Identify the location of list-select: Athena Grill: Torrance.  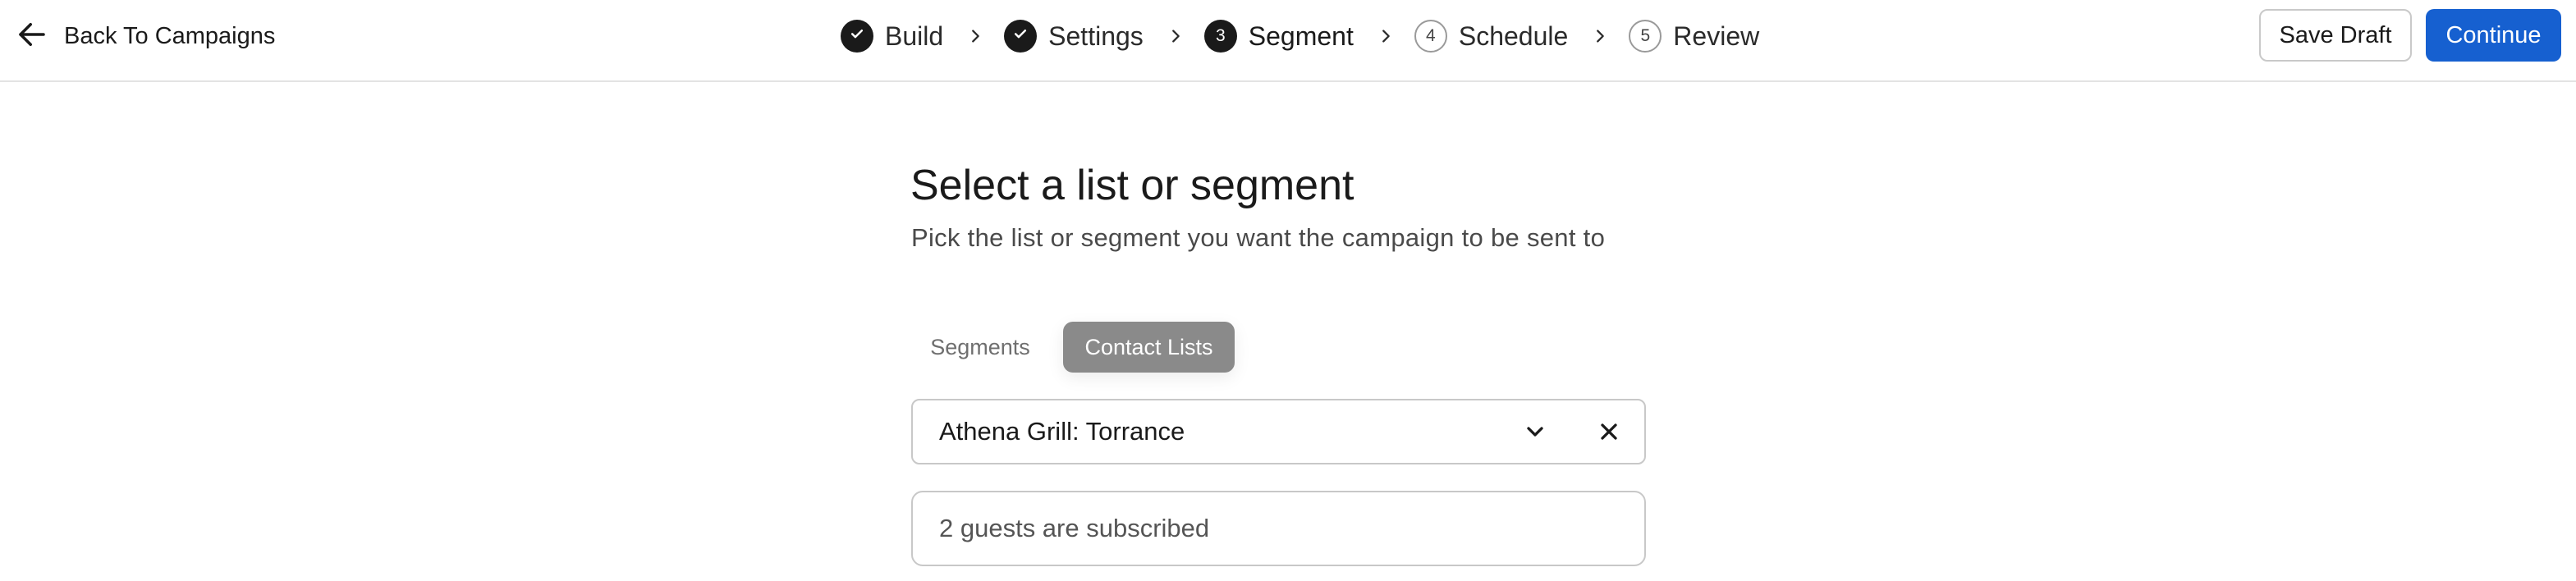
(1278, 431).